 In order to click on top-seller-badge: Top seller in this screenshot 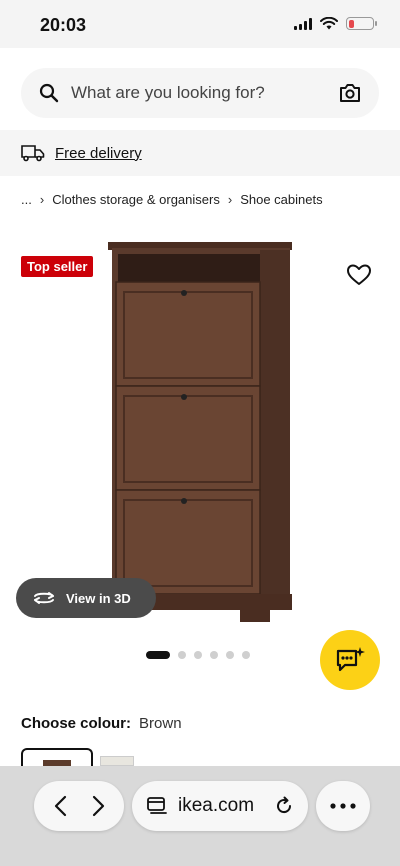, I will do `click(57, 266)`.